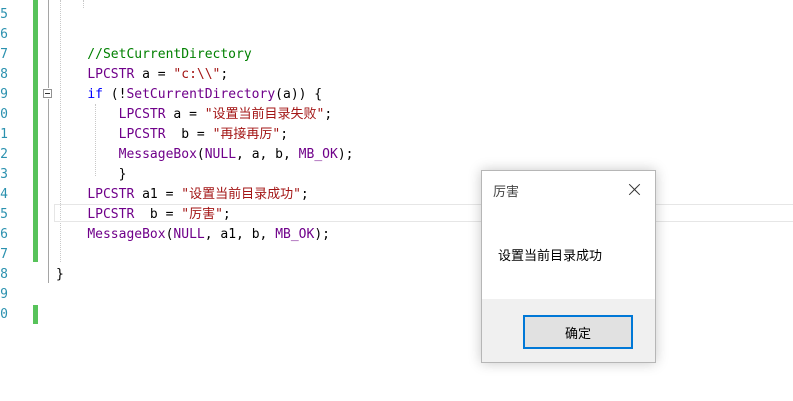 The height and width of the screenshot is (401, 793). What do you see at coordinates (299, 94) in the screenshot?
I see `code-token: (a)) {` at bounding box center [299, 94].